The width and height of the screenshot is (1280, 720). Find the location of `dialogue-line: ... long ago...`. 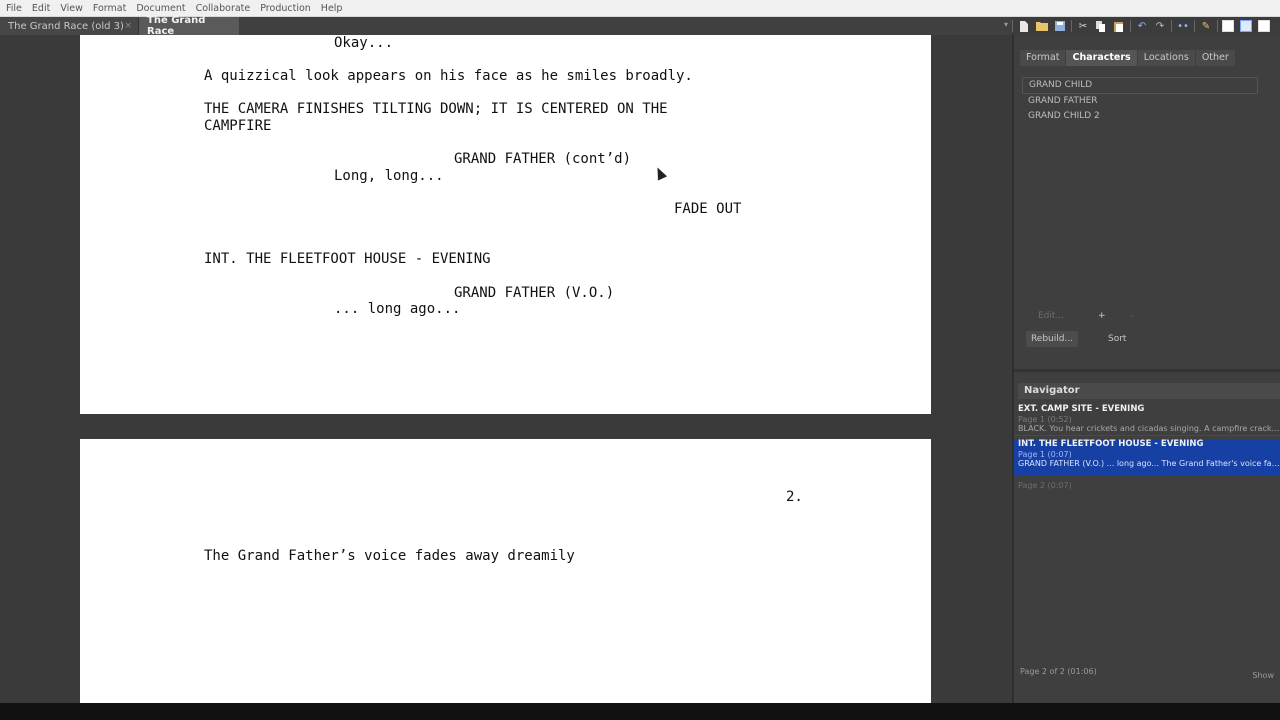

dialogue-line: ... long ago... is located at coordinates (397, 309).